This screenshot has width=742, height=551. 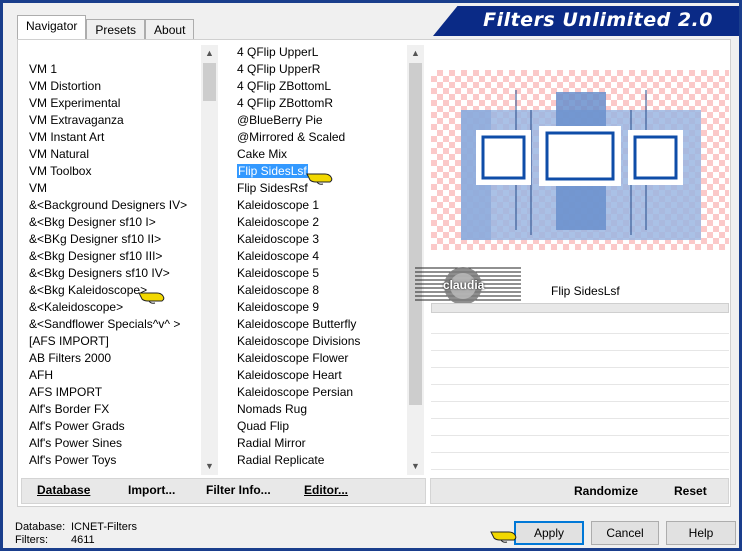 What do you see at coordinates (279, 69) in the screenshot?
I see `list-item-label: 4 QFlip UpperR` at bounding box center [279, 69].